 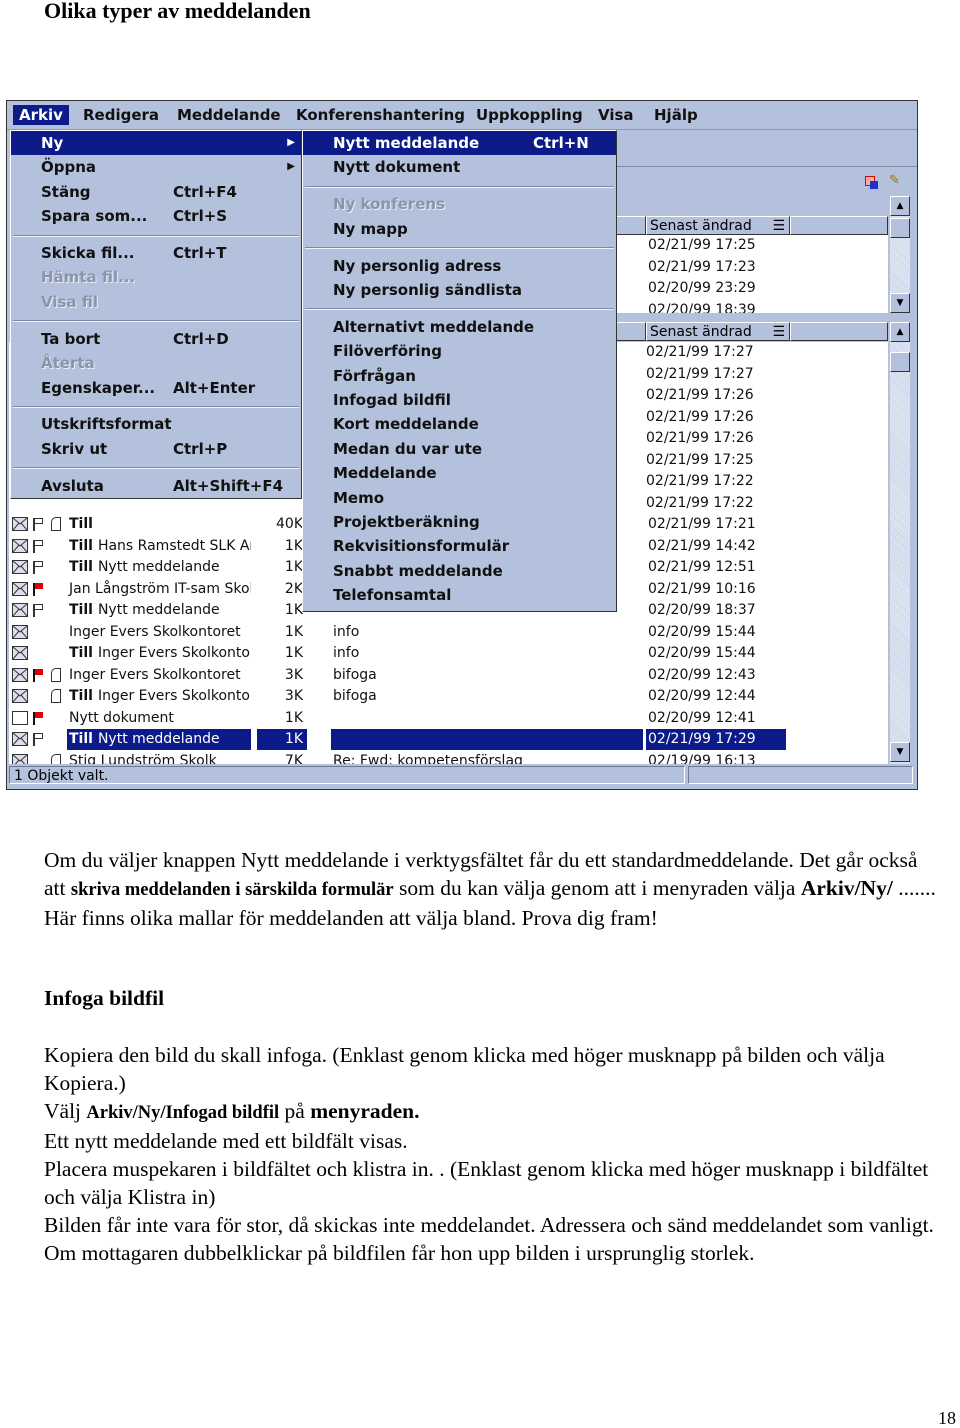 What do you see at coordinates (156, 143) in the screenshot?
I see `menu-item: Ny ▶` at bounding box center [156, 143].